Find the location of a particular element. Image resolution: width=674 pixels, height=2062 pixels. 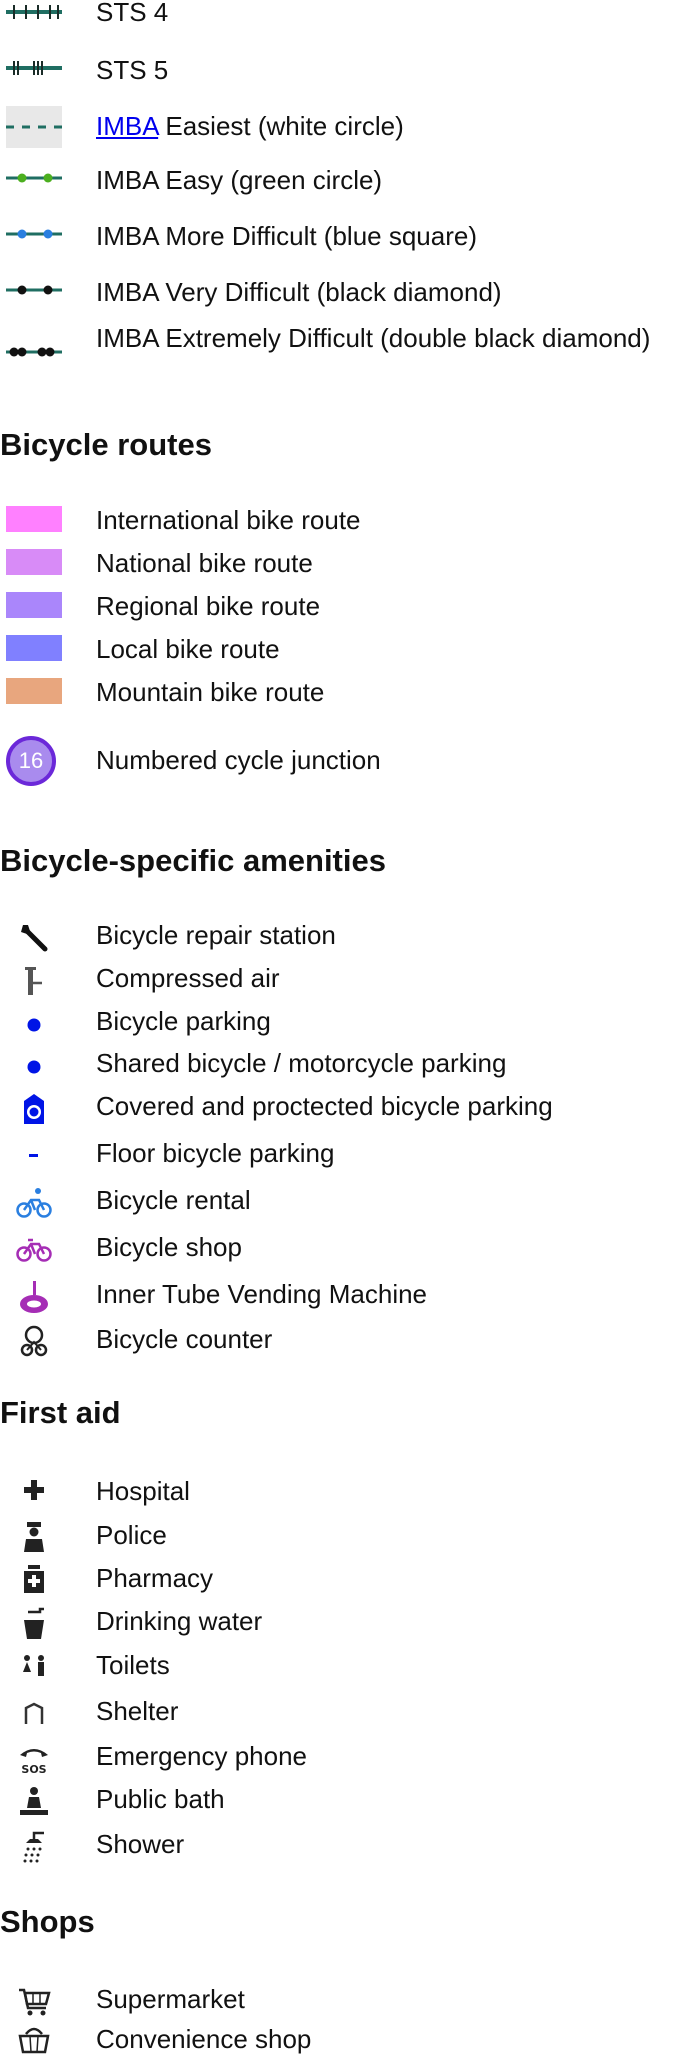

imba-easy-line-icon is located at coordinates (34, 178).